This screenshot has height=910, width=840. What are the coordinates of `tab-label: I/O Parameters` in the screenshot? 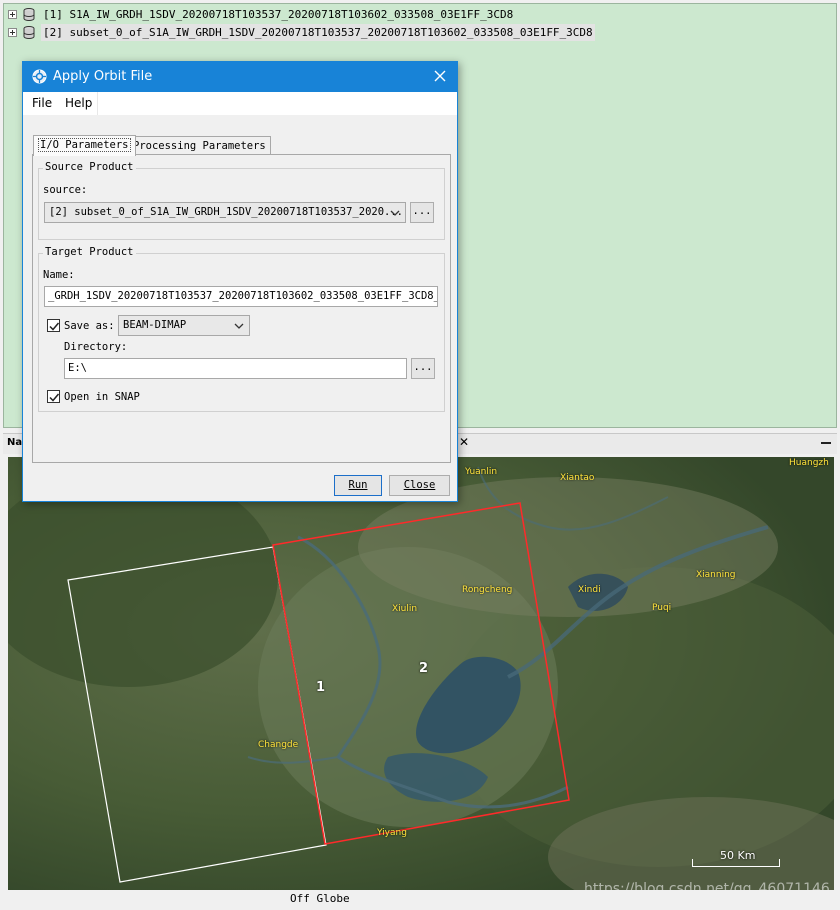 It's located at (84, 145).